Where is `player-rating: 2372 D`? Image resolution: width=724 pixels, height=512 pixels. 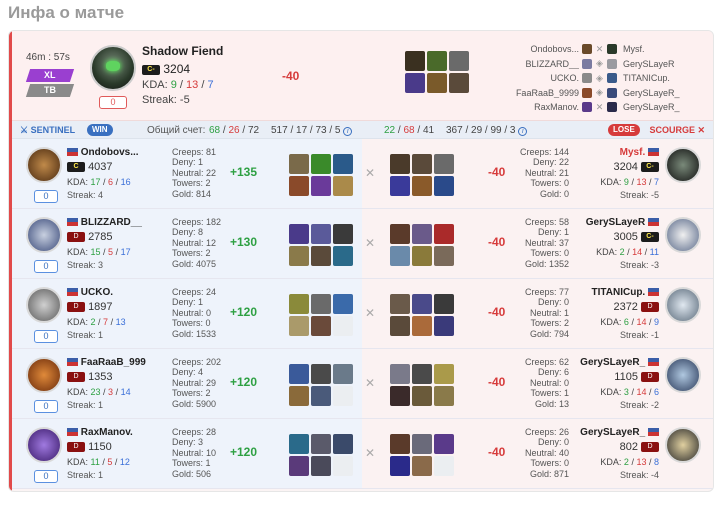 player-rating: 2372 D is located at coordinates (636, 307).